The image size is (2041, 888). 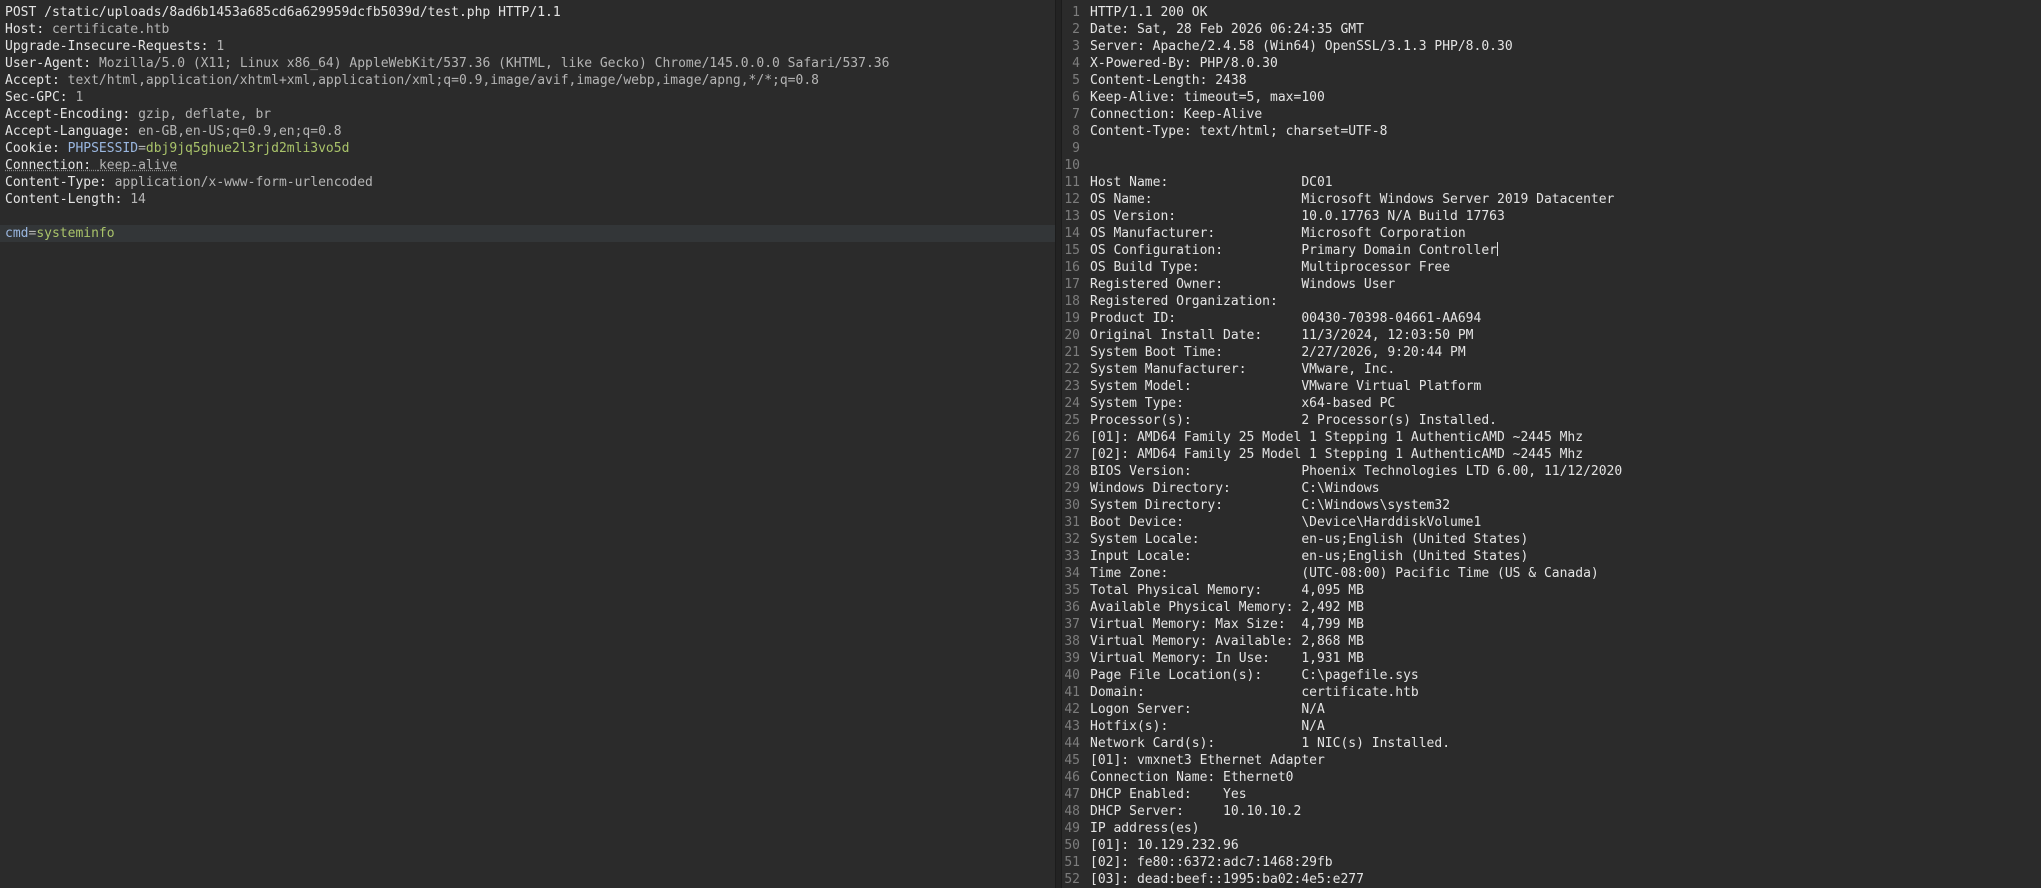 I want to click on line-number: 4, so click(x=1076, y=63).